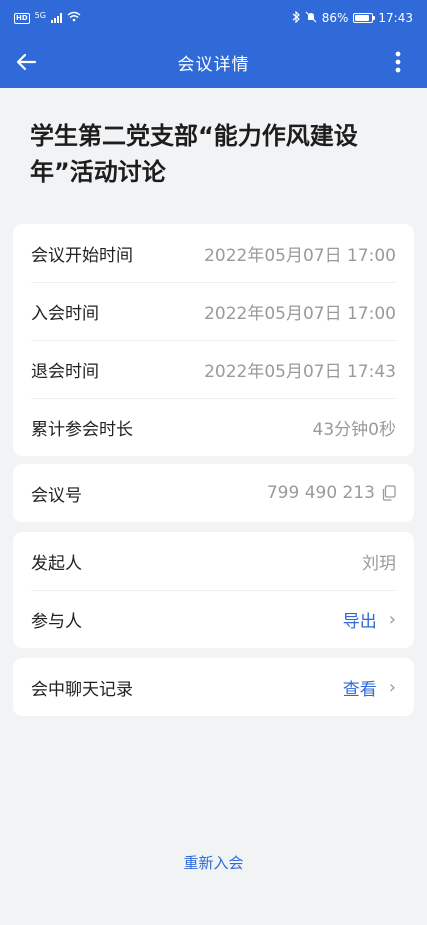 The image size is (427, 925). I want to click on back-button, so click(26, 62).